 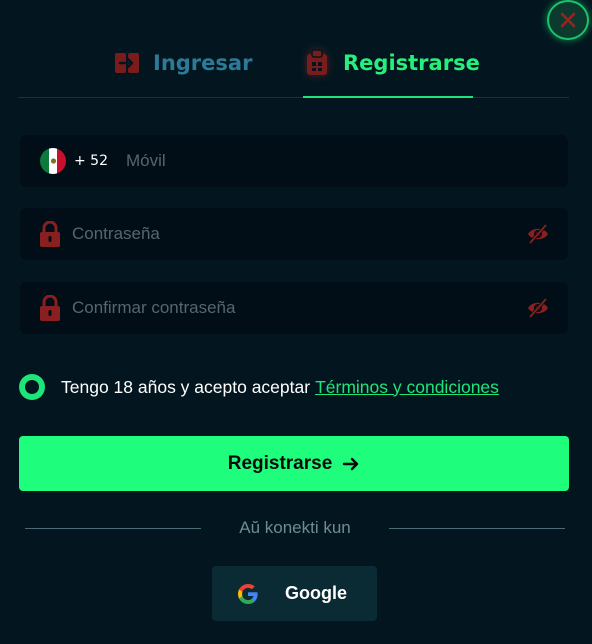 I want to click on tab-register: Registrarse, so click(x=391, y=63).